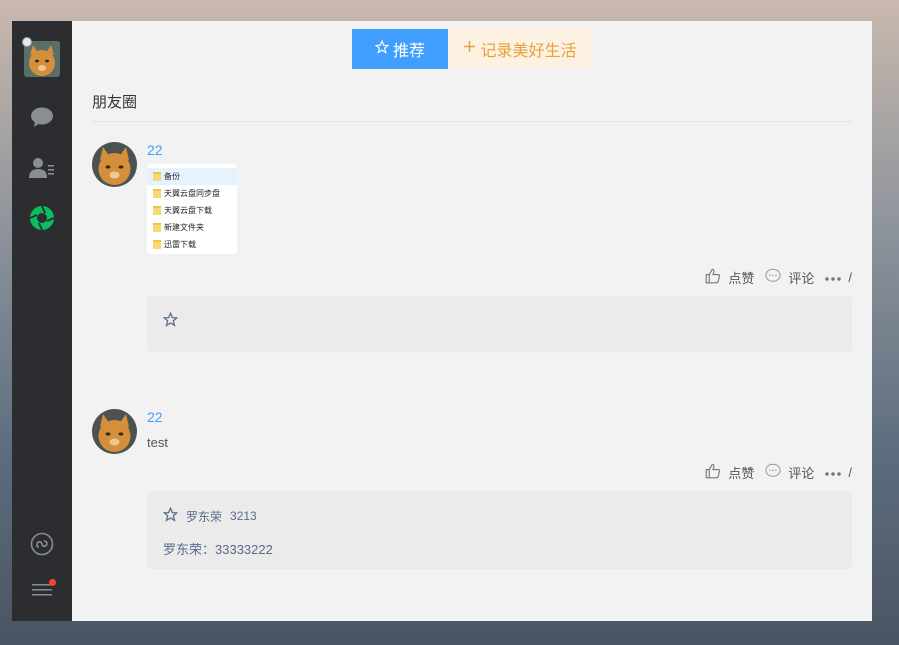 Image resolution: width=899 pixels, height=645 pixels. I want to click on record-life-label: 记录美好生活, so click(528, 51).